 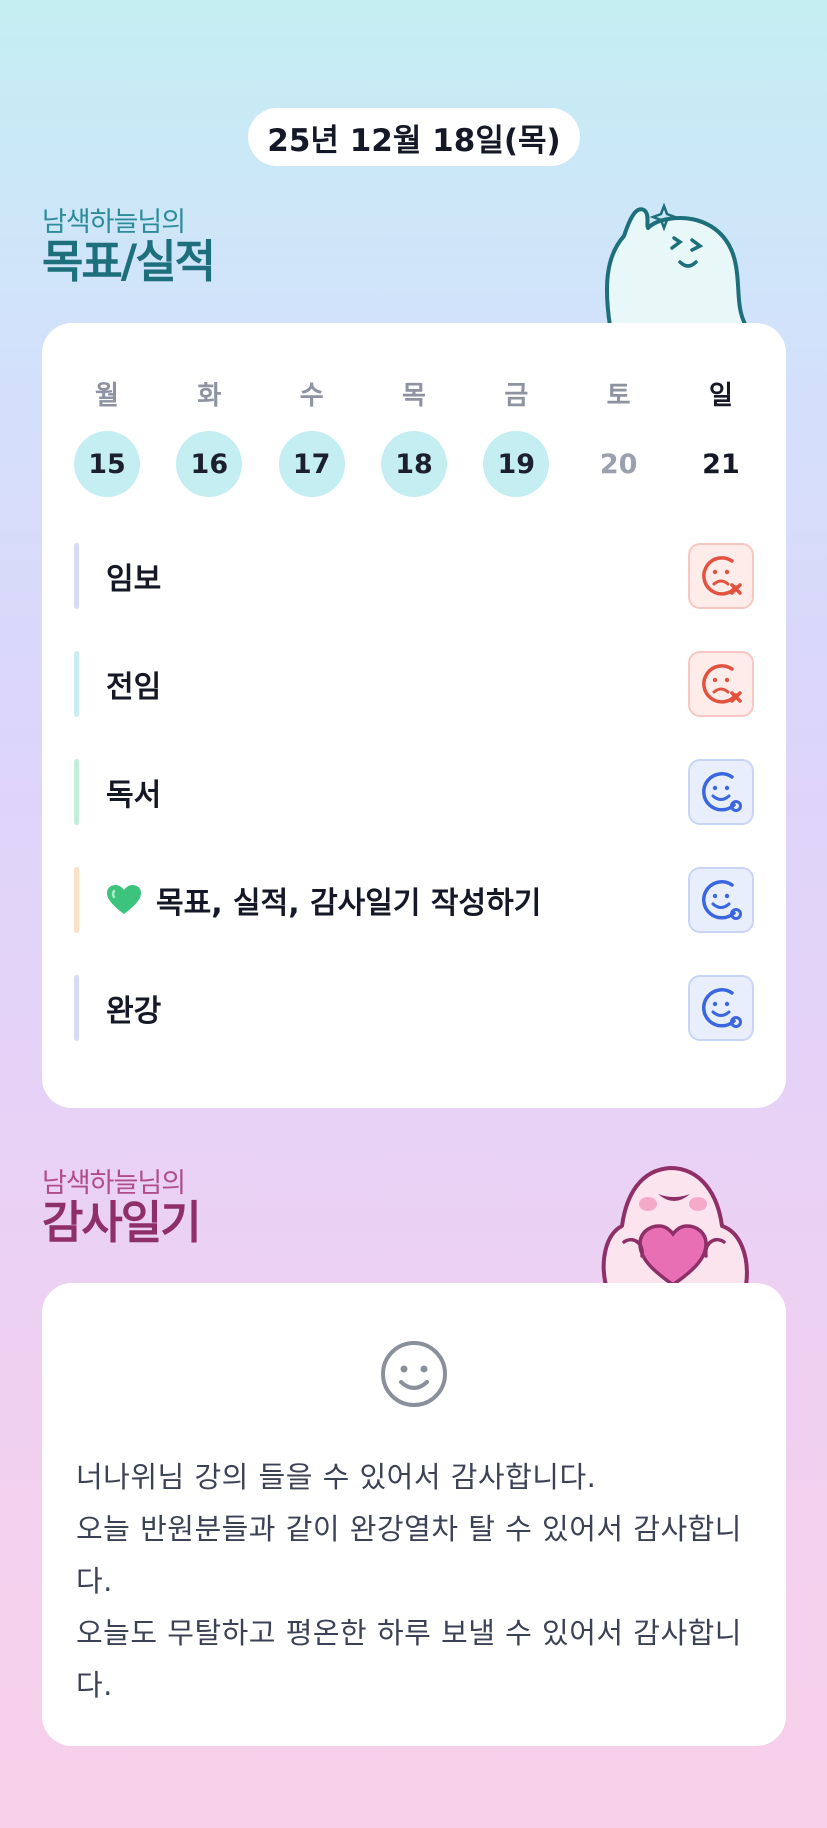 What do you see at coordinates (414, 684) in the screenshot?
I see `goal-item: 전임` at bounding box center [414, 684].